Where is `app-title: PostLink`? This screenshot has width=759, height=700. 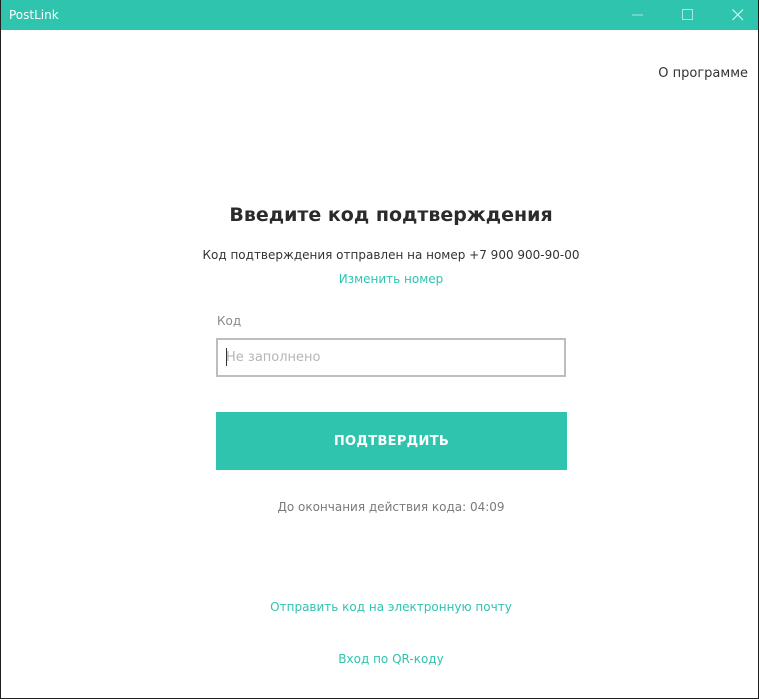 app-title: PostLink is located at coordinates (34, 15).